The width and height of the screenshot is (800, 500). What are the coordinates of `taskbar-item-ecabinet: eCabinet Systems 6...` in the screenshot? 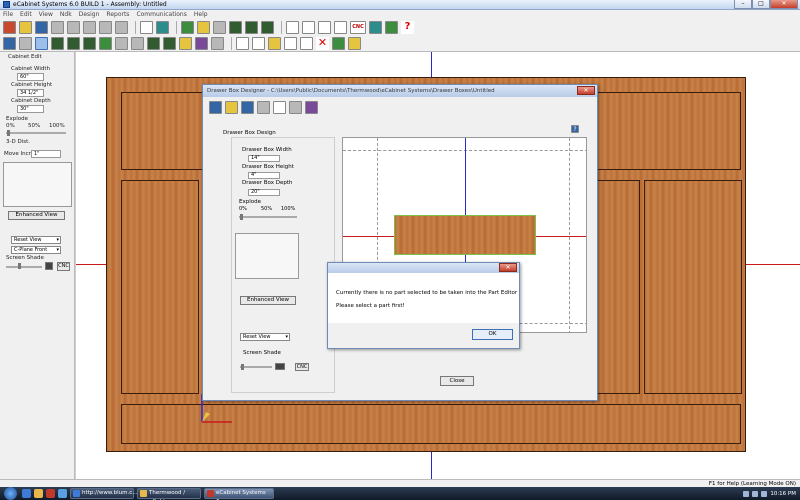 It's located at (239, 494).